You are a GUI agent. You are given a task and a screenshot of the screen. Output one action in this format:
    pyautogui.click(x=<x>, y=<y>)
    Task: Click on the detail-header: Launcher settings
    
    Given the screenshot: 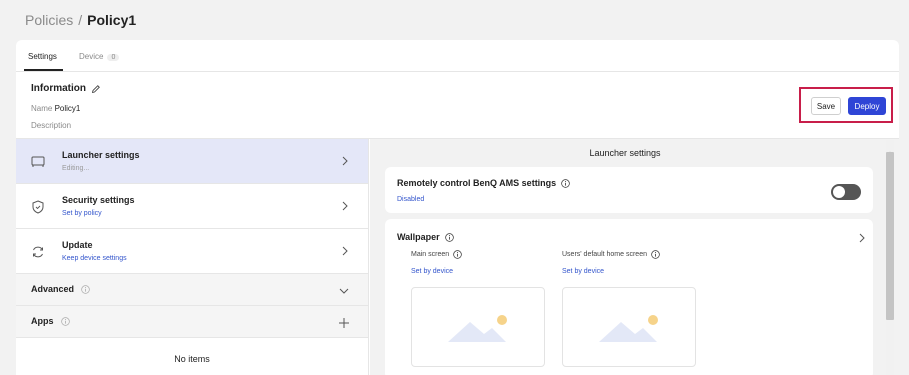 What is the action you would take?
    pyautogui.click(x=625, y=153)
    